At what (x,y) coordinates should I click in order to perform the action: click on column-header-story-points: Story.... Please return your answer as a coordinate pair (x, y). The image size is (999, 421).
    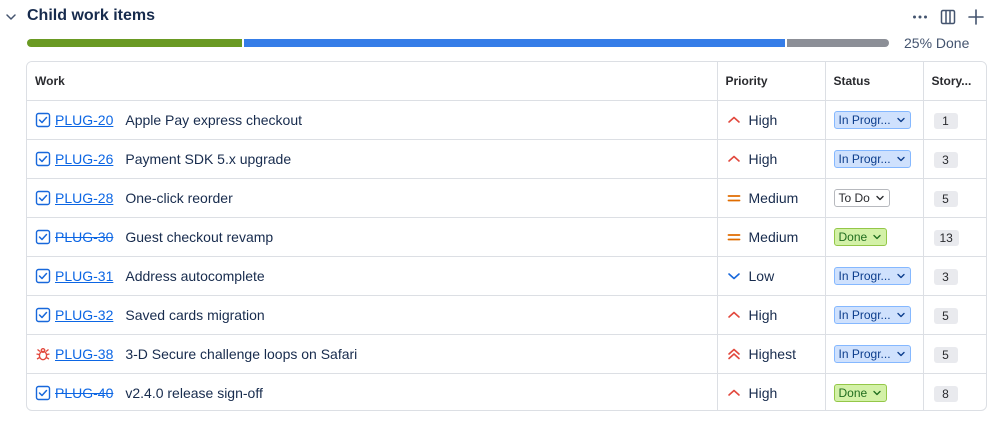
    Looking at the image, I should click on (954, 81).